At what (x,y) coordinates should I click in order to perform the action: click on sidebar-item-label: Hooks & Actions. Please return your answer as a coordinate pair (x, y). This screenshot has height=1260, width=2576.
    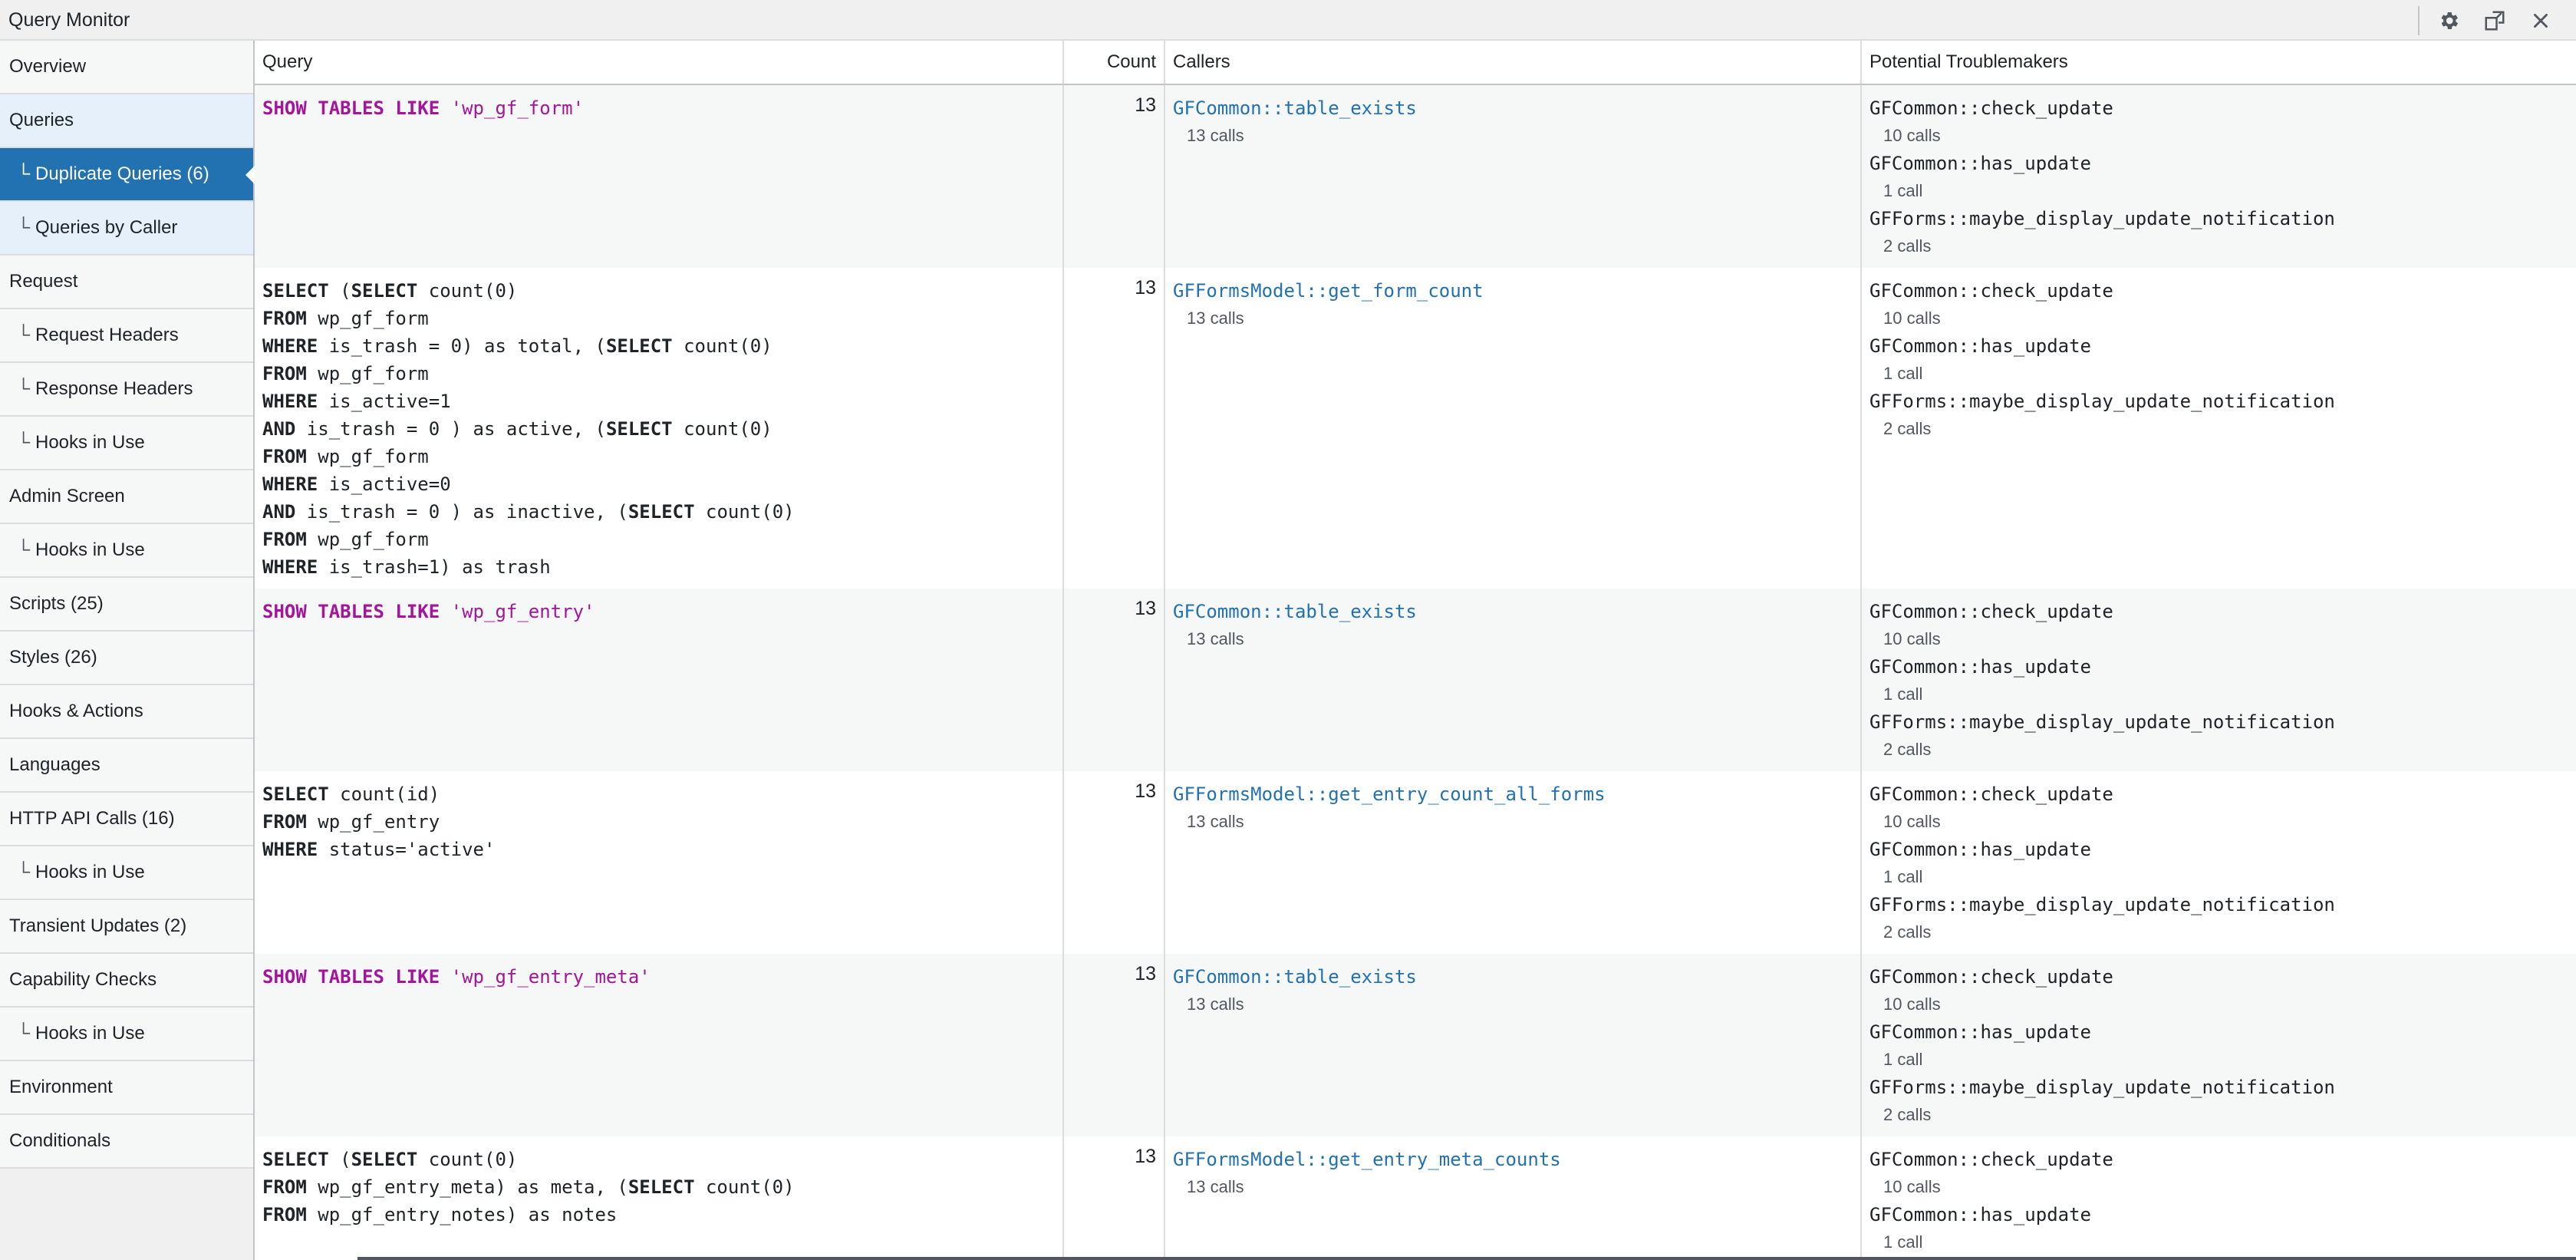
    Looking at the image, I should click on (76, 711).